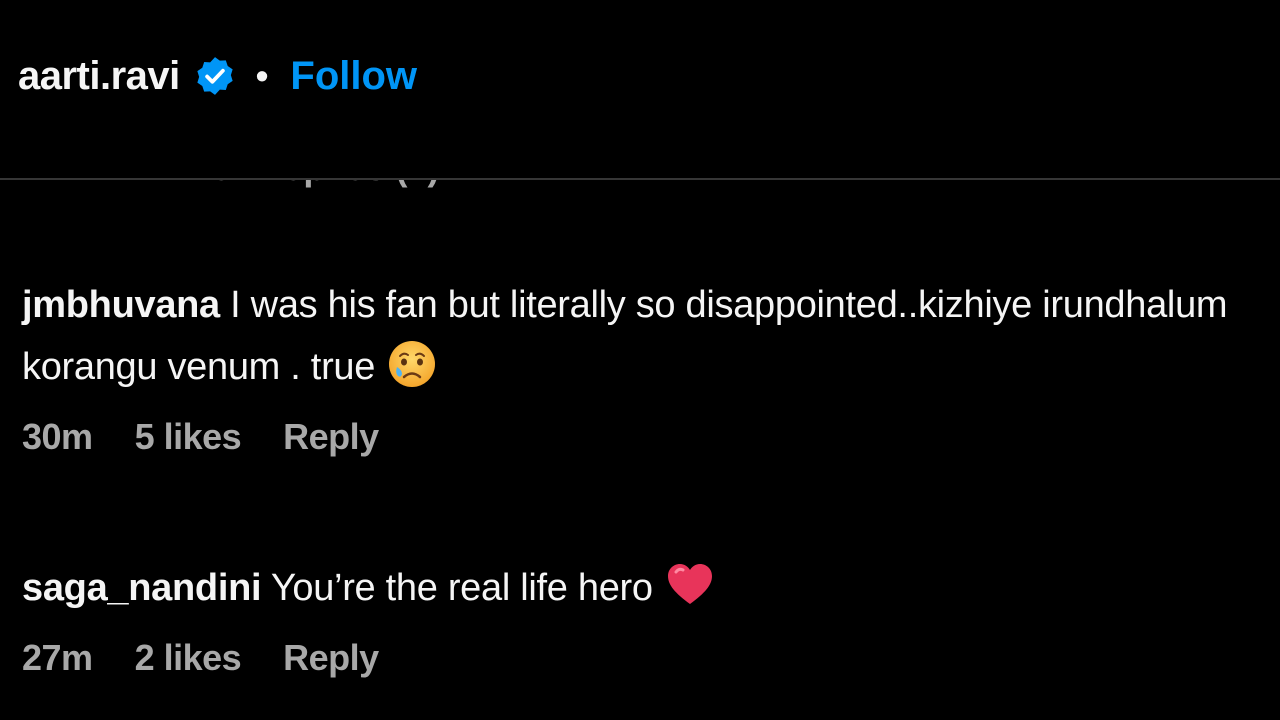 The image size is (1280, 720). I want to click on comment-meta: 27m 2 likes Reply, so click(647, 658).